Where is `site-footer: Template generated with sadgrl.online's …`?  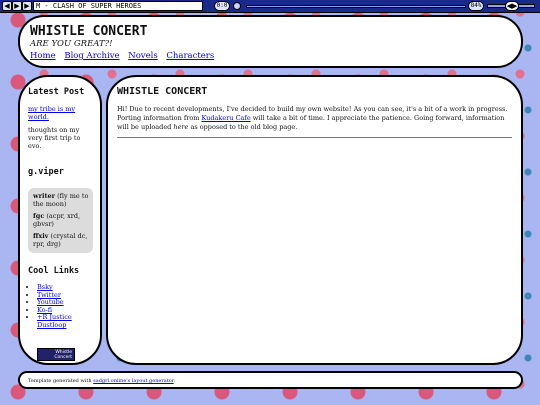
site-footer: Template generated with sadgrl.online's … is located at coordinates (270, 380).